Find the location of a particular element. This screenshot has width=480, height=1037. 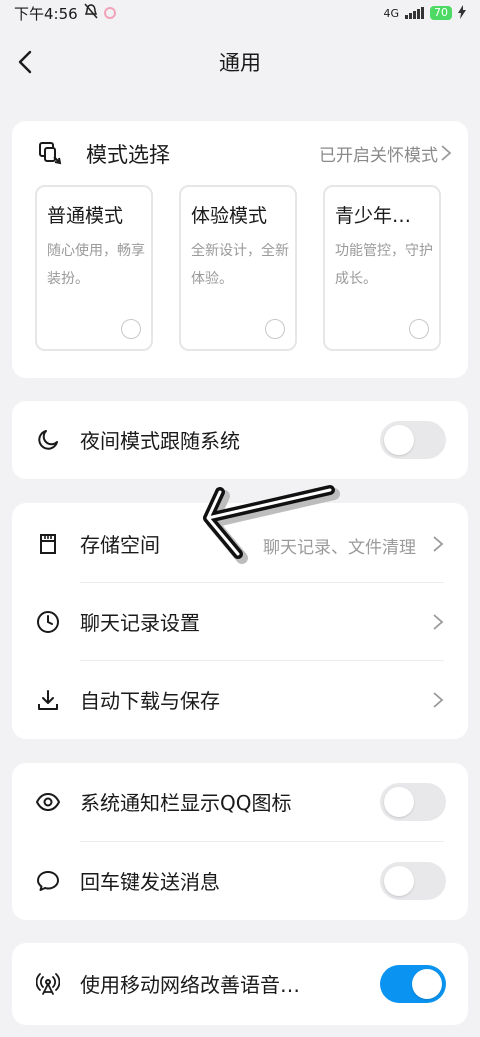

mode-option-desc: 功能管控，守护成长。 is located at coordinates (384, 265).